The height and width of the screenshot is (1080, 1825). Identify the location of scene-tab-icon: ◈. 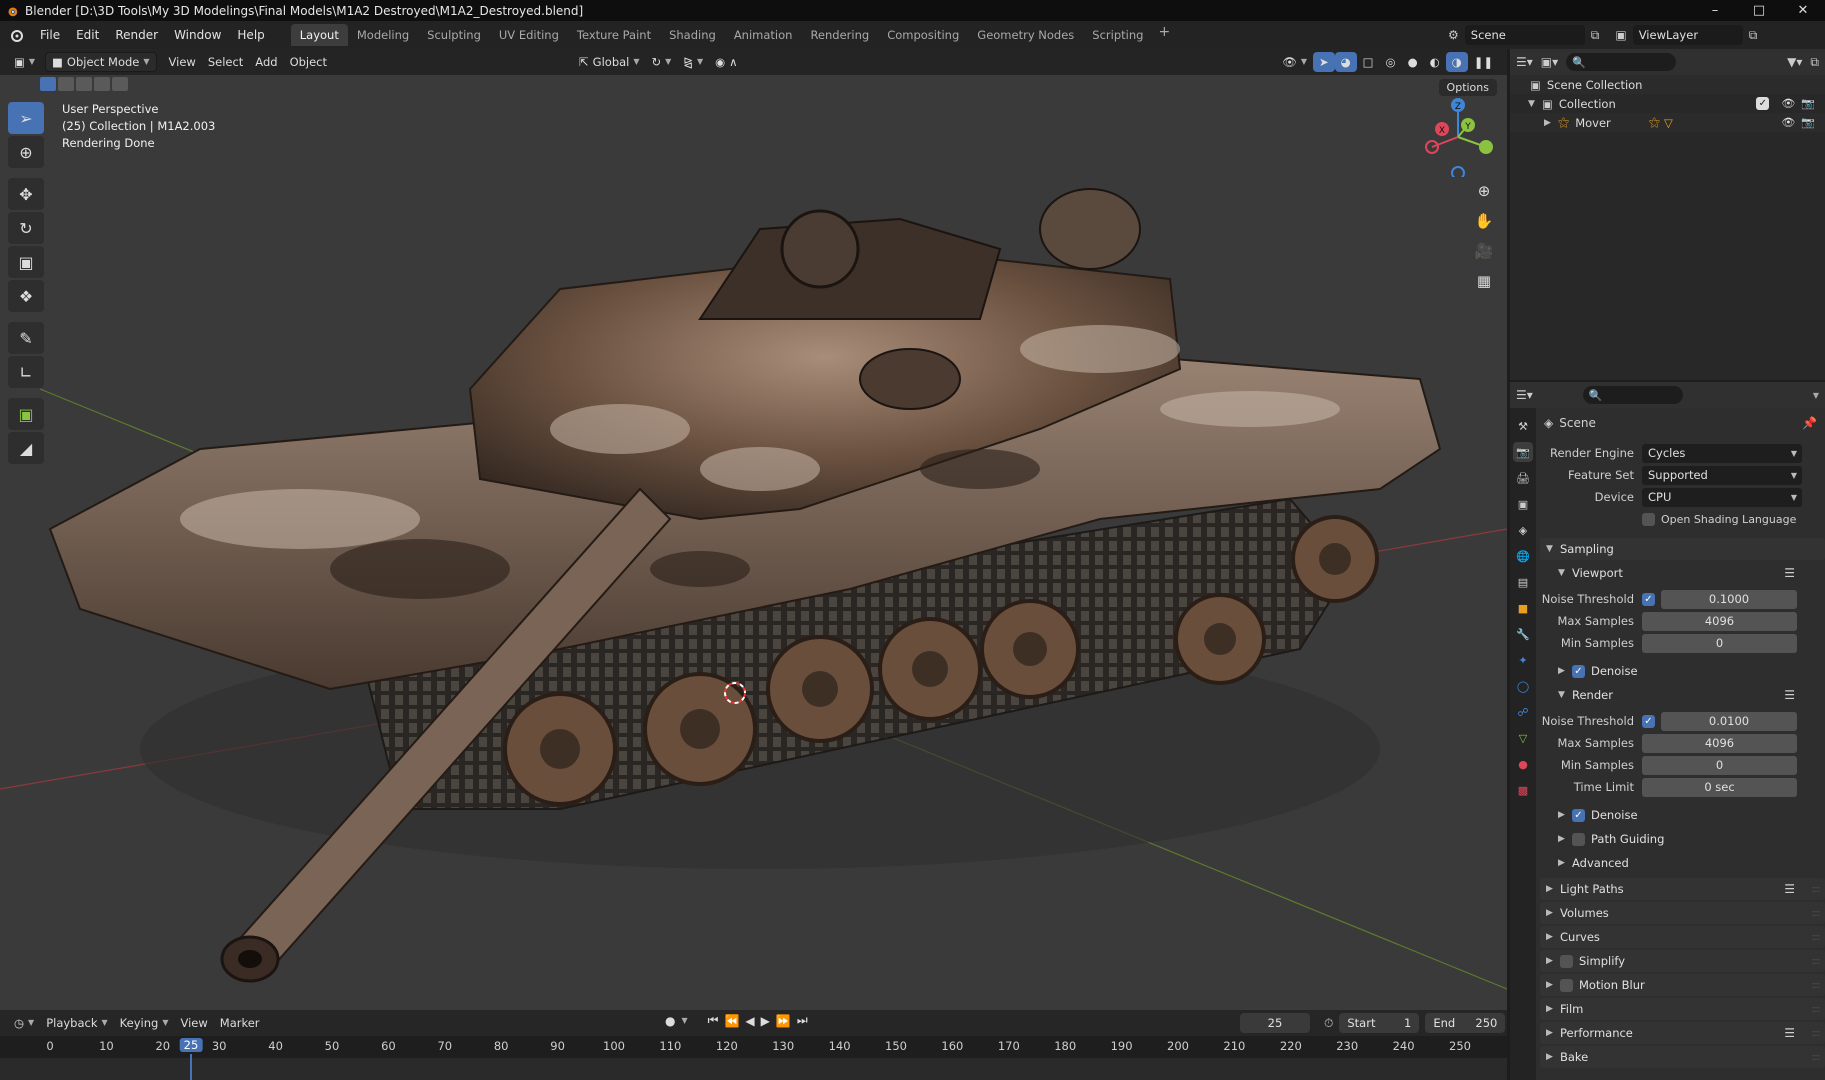
(1523, 530).